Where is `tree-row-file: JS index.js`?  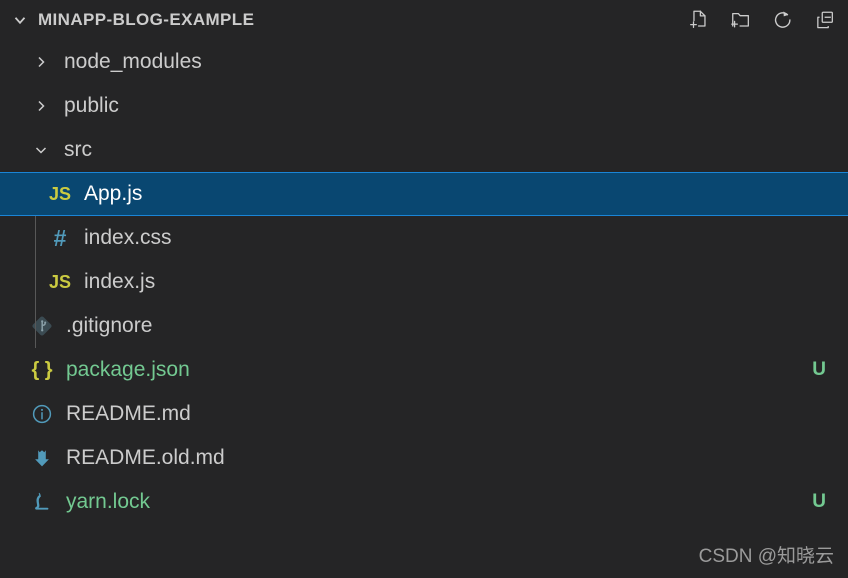 tree-row-file: JS index.js is located at coordinates (424, 282).